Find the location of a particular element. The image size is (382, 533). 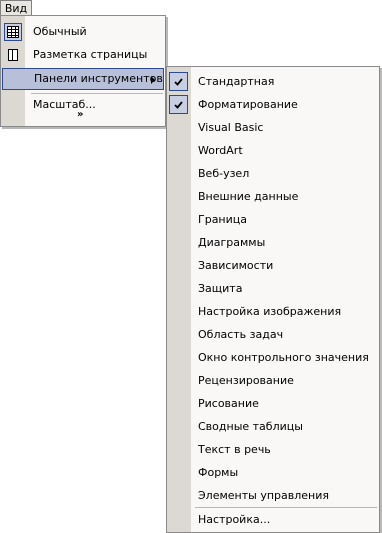

toolbar-menu-item: Граница is located at coordinates (273, 219).